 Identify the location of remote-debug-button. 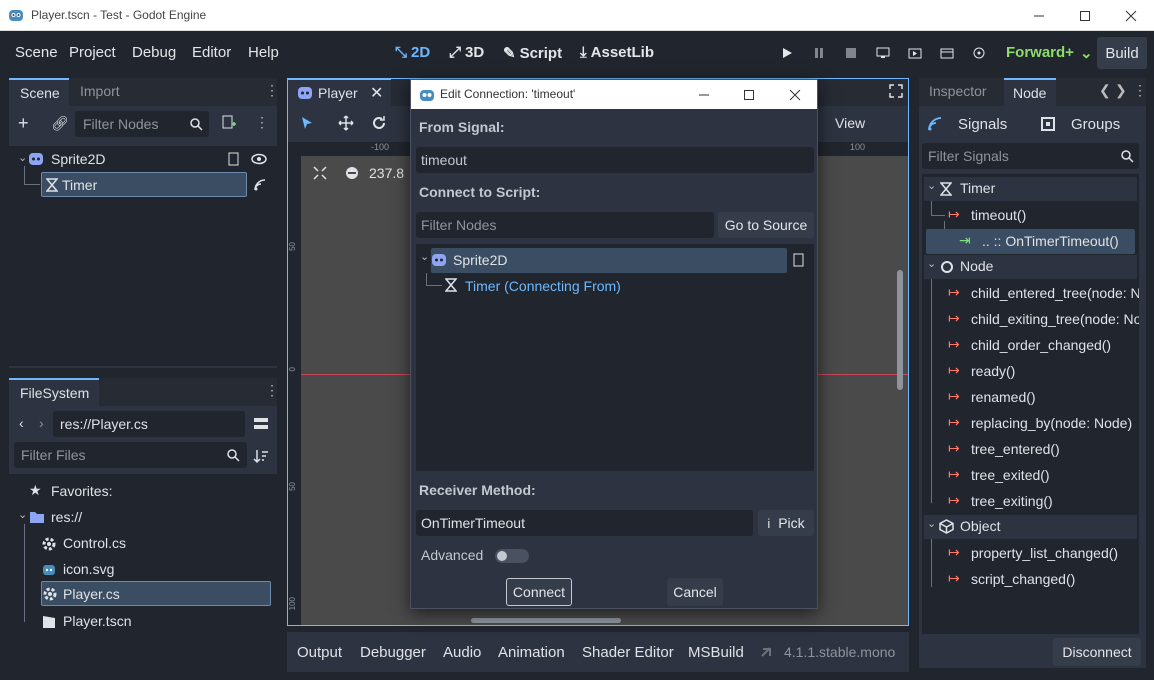
(883, 53).